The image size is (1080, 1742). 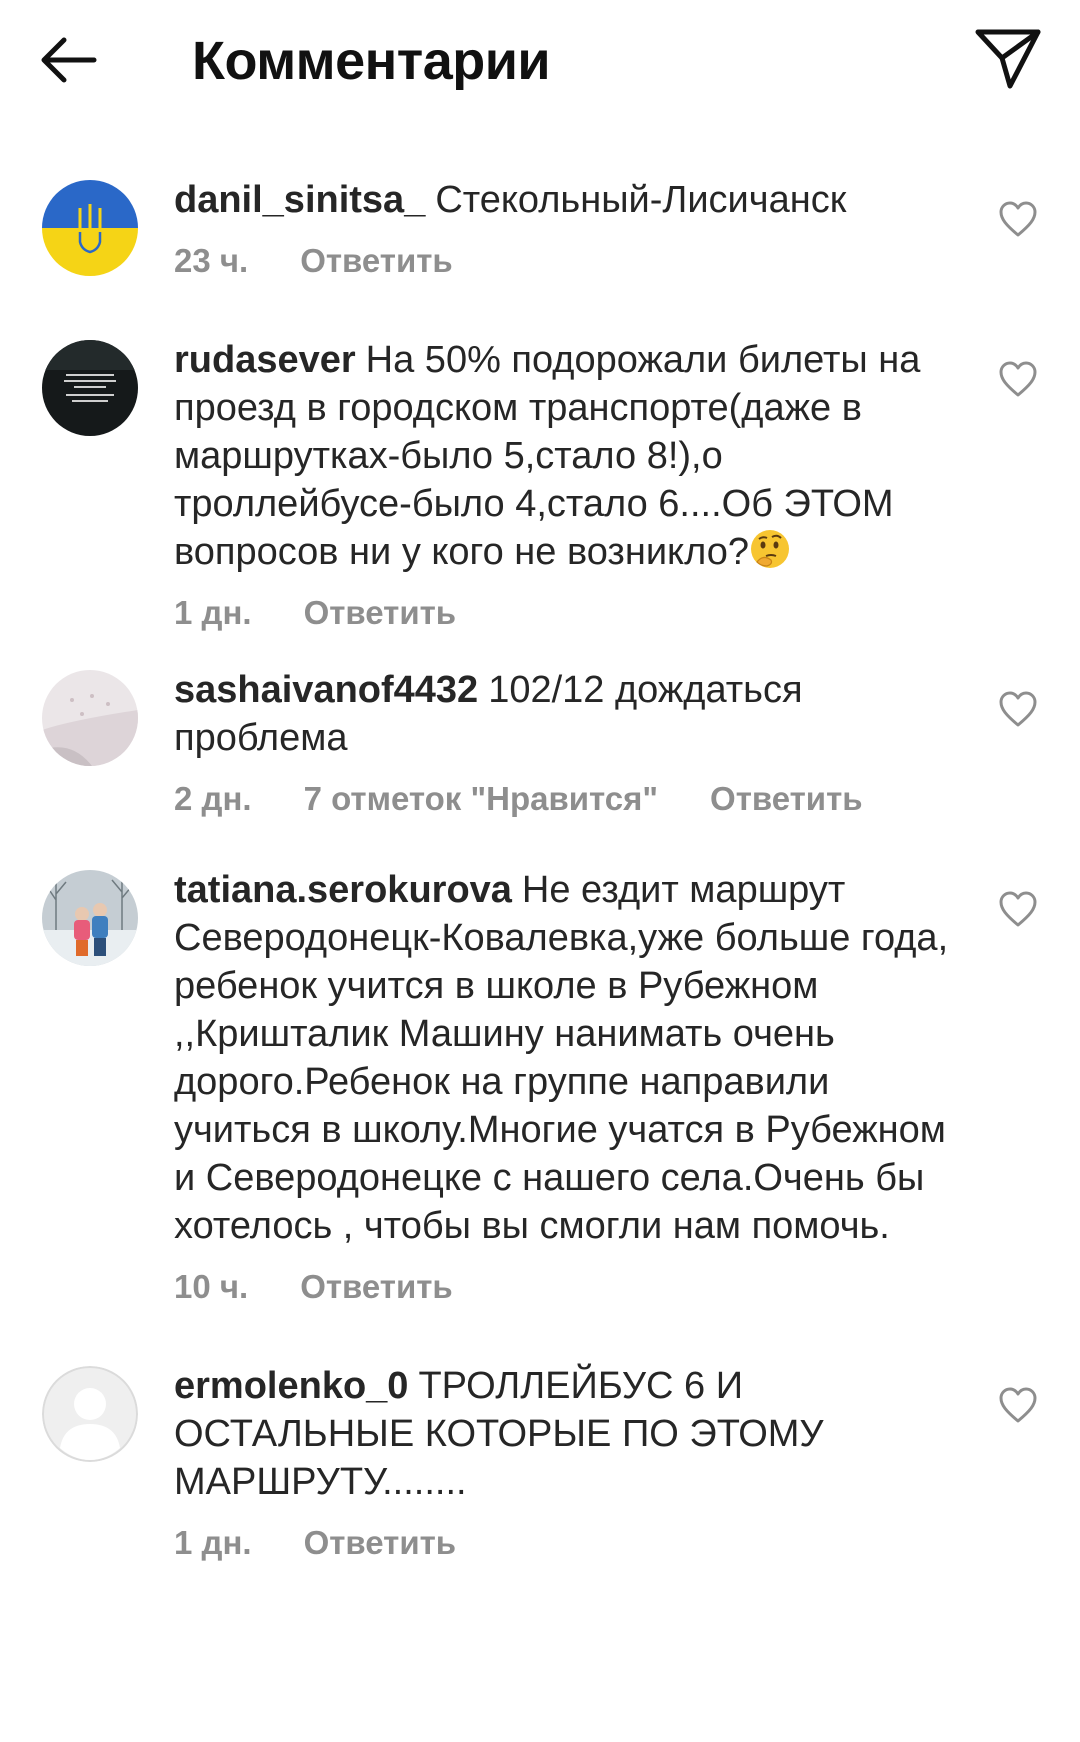 I want to click on dark-quote-avatar, so click(x=90, y=388).